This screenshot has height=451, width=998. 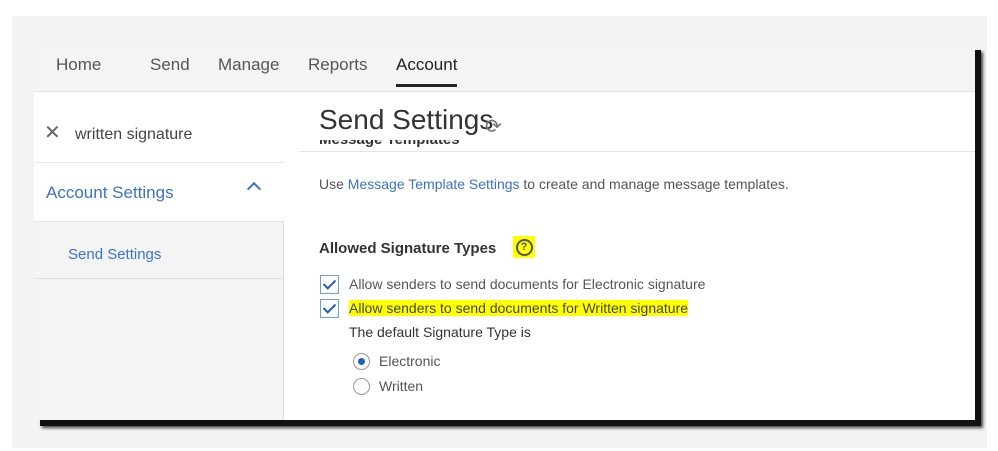 What do you see at coordinates (114, 254) in the screenshot?
I see `sidebar-item-send-settings: Send Settings` at bounding box center [114, 254].